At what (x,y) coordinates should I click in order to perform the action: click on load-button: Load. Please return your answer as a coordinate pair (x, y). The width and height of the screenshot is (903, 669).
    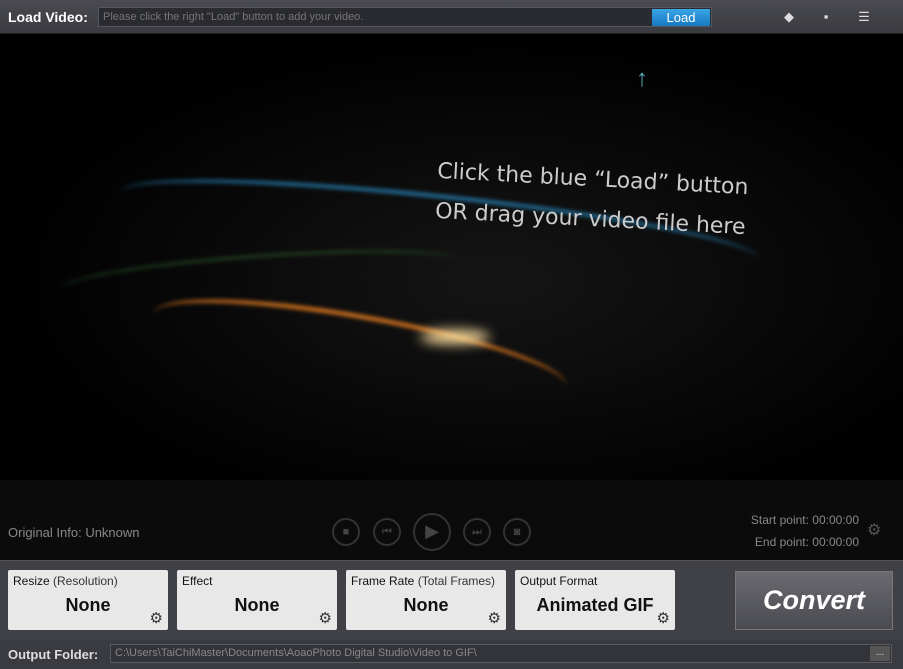
    Looking at the image, I should click on (681, 17).